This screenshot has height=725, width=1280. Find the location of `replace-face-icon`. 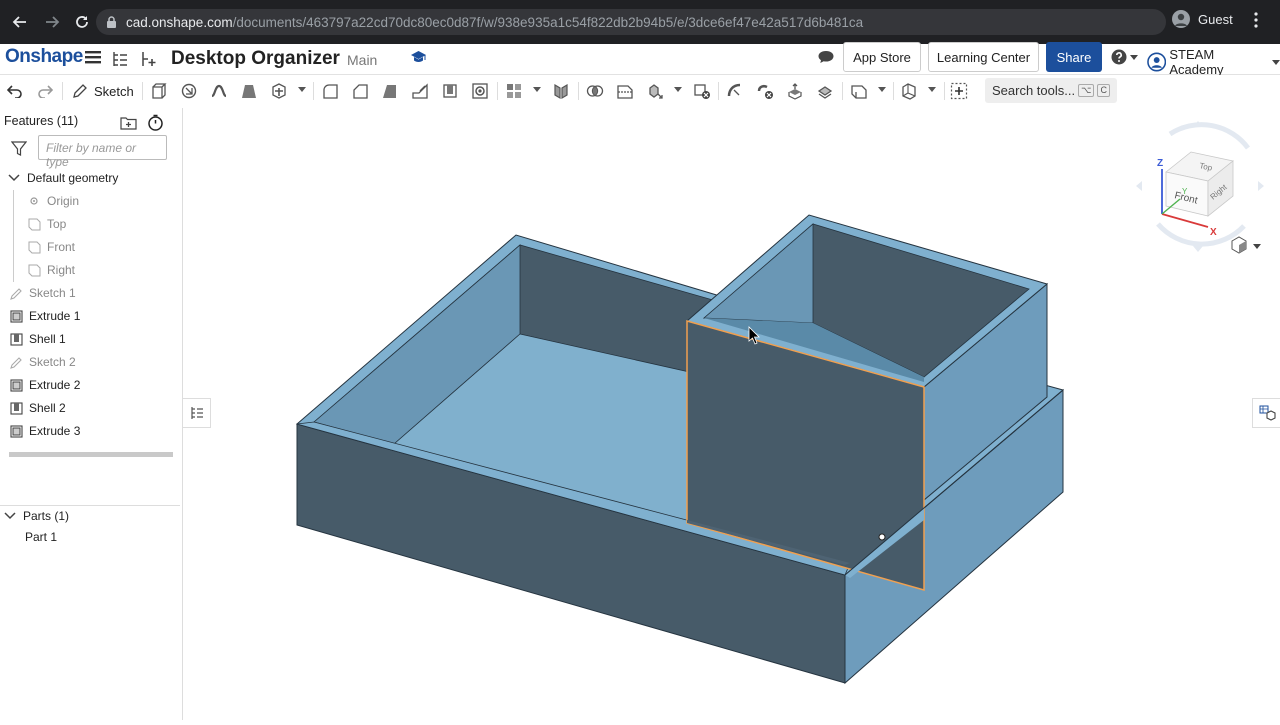

replace-face-icon is located at coordinates (825, 91).